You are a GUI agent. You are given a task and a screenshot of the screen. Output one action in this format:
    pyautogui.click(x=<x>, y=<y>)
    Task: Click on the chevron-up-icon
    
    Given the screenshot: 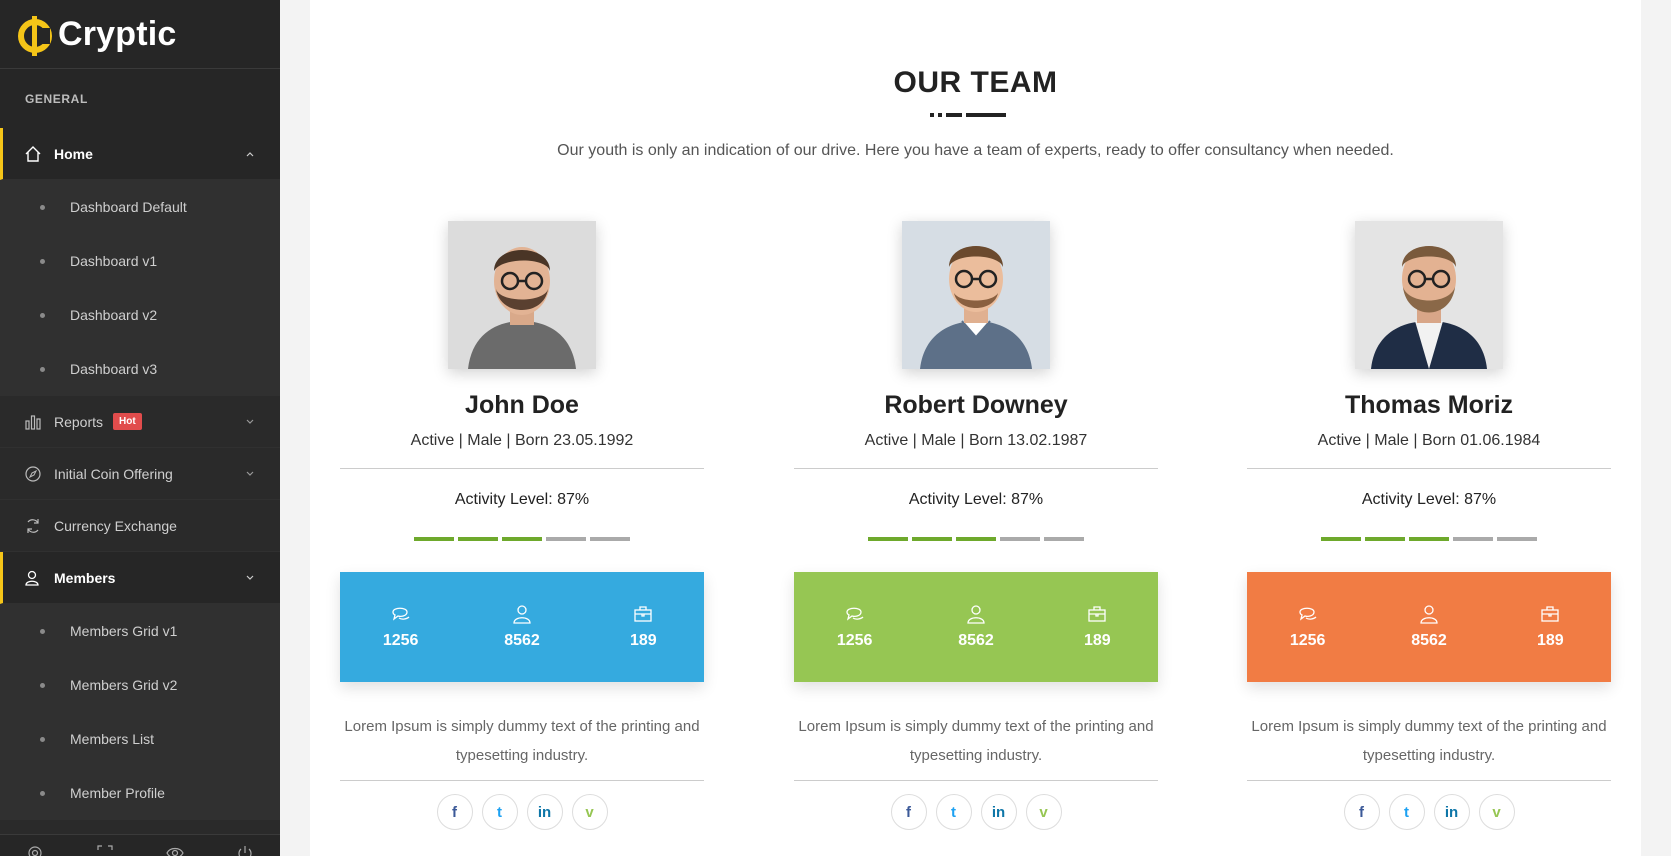 What is the action you would take?
    pyautogui.click(x=250, y=154)
    